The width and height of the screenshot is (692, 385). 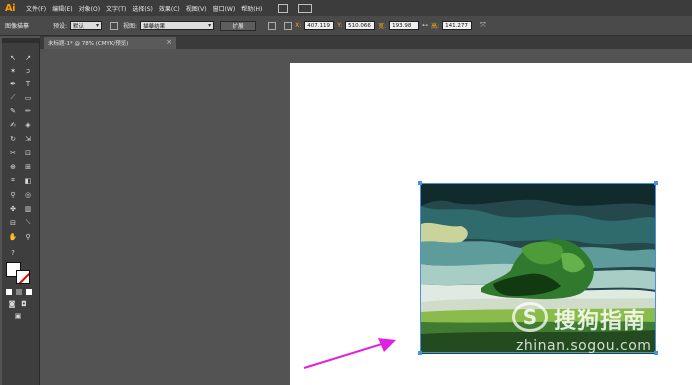 I want to click on menu-select: 选择(S), so click(x=142, y=8).